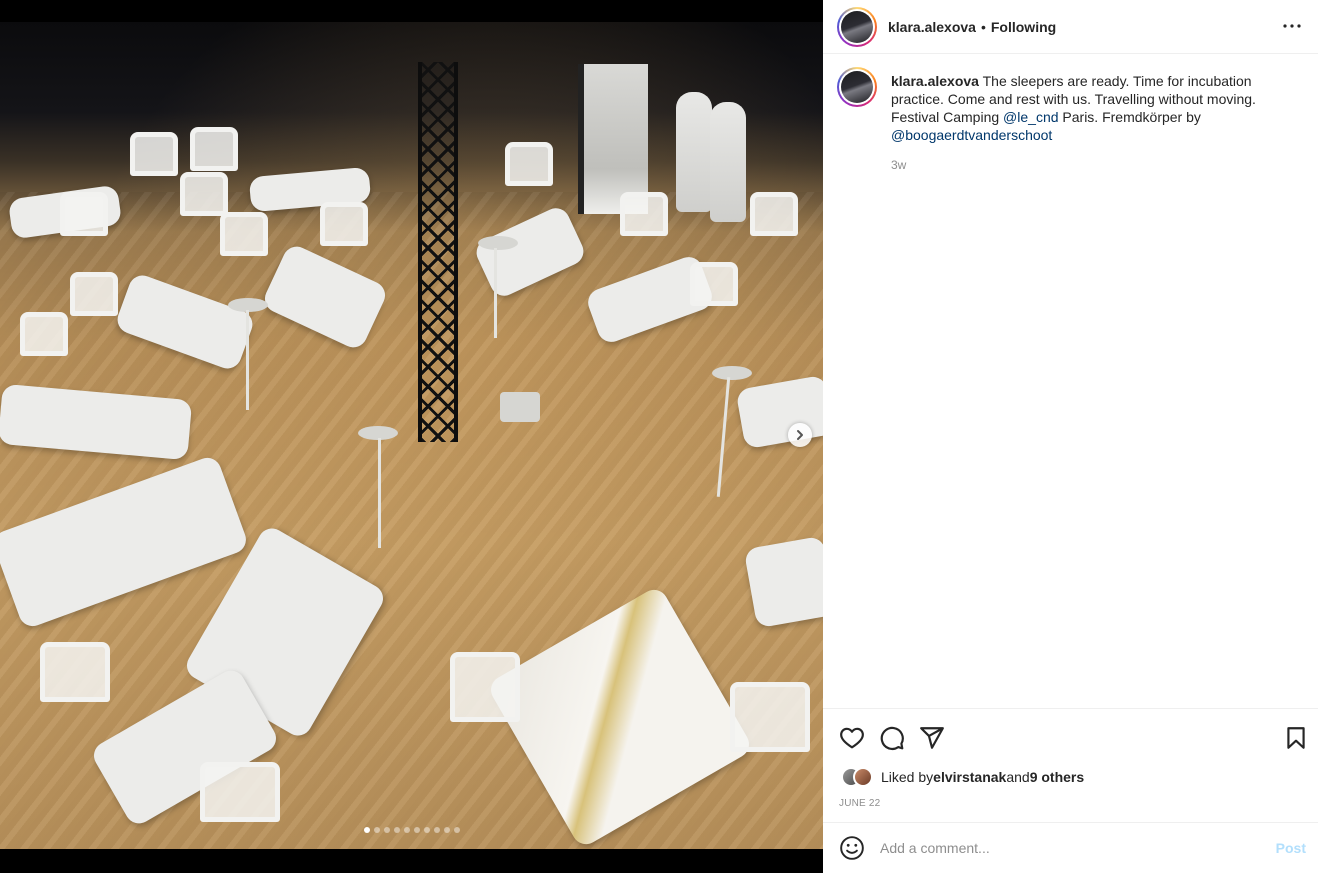  I want to click on caption-avatar, so click(857, 87).